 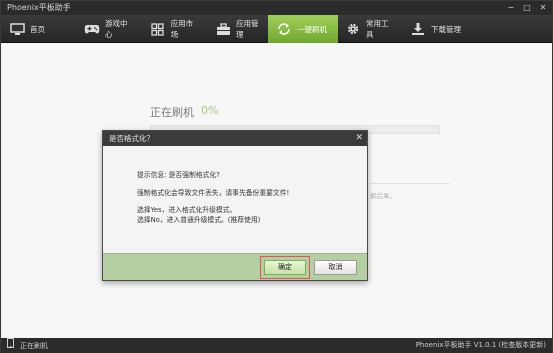 What do you see at coordinates (182, 29) in the screenshot?
I see `nav-label-app-market: 应用市场` at bounding box center [182, 29].